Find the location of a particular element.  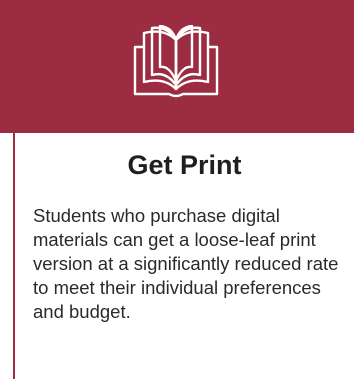

feature-title: Get Print is located at coordinates (184, 165).